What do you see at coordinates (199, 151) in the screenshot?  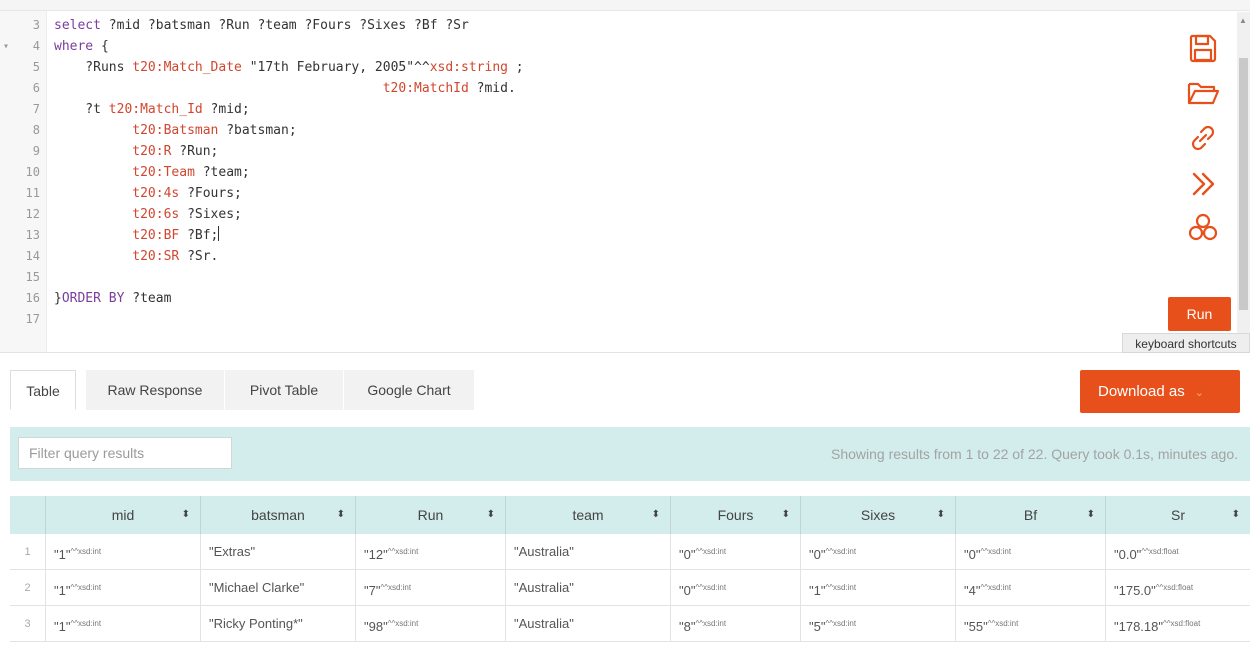 I see `code-token: ?Run;` at bounding box center [199, 151].